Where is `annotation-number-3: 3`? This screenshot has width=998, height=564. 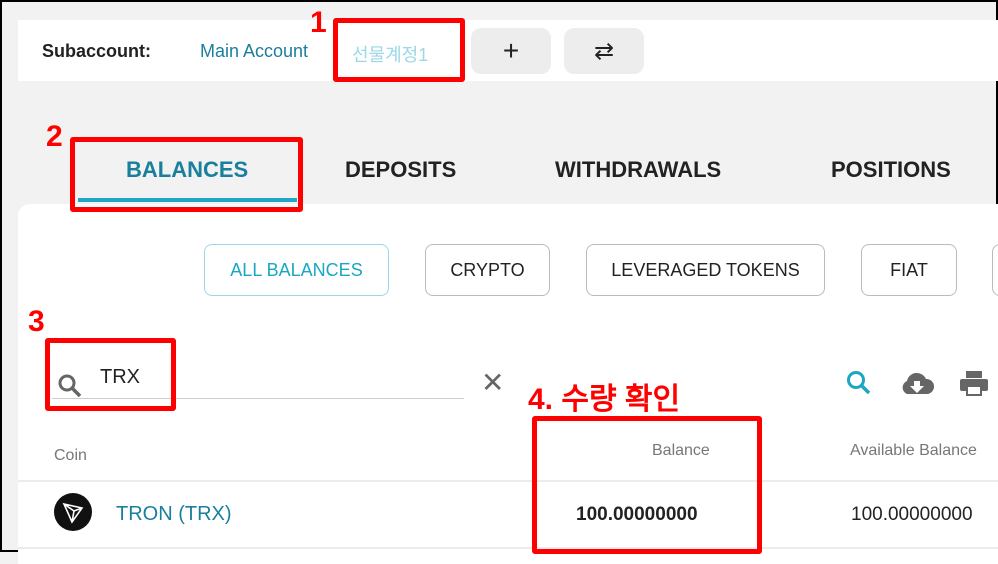
annotation-number-3: 3 is located at coordinates (36, 321).